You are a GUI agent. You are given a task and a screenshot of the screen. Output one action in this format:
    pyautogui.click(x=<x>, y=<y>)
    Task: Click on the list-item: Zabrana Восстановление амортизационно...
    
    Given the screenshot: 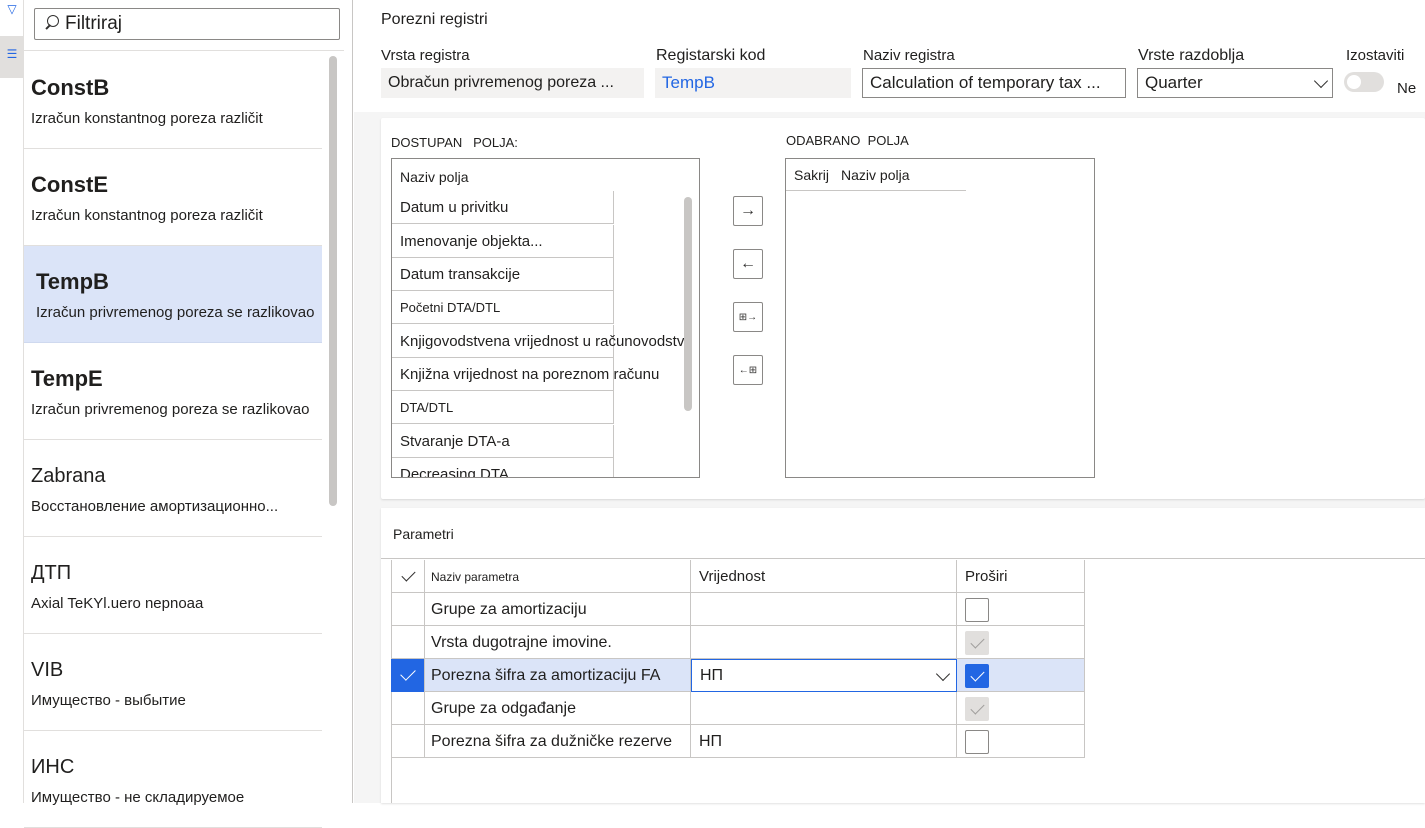 What is the action you would take?
    pyautogui.click(x=173, y=488)
    